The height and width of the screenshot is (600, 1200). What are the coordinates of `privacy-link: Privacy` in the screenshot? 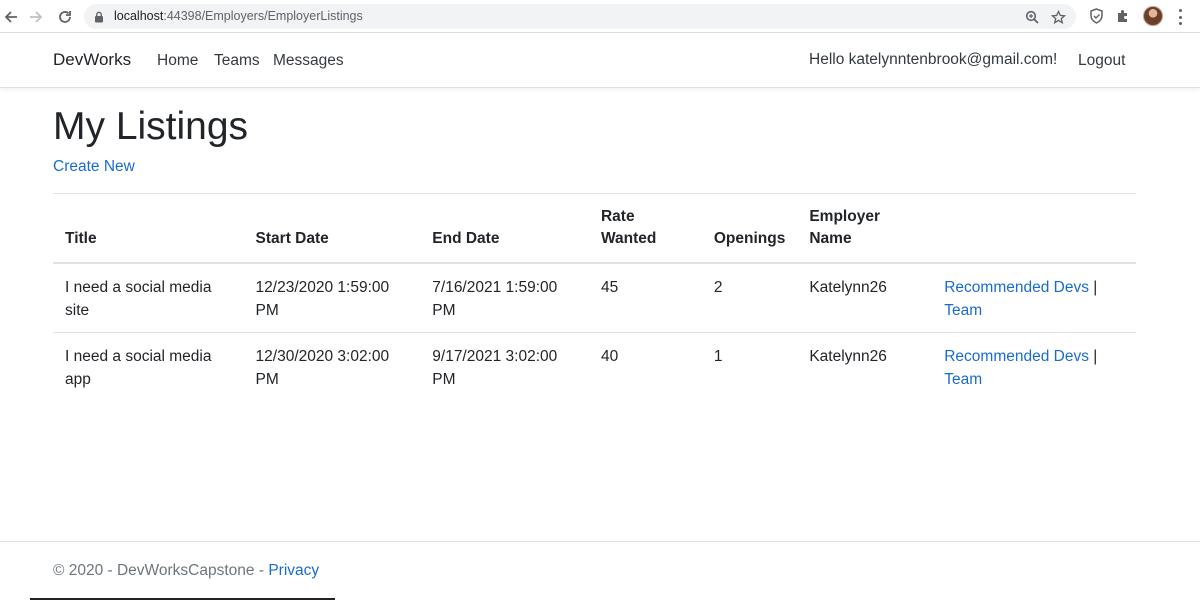 It's located at (293, 570).